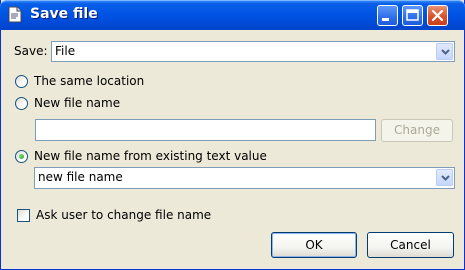 Image resolution: width=465 pixels, height=270 pixels. I want to click on close-button, so click(437, 15).